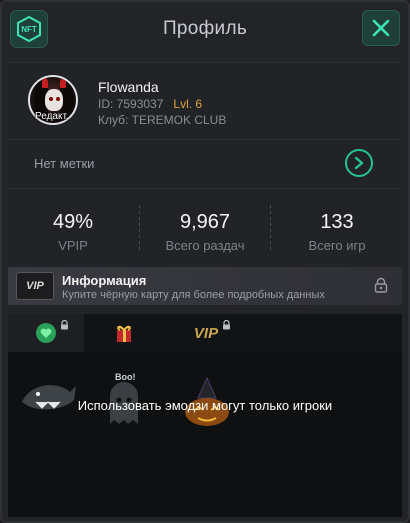  I want to click on stat-total-games: 133 Всего игр, so click(337, 232).